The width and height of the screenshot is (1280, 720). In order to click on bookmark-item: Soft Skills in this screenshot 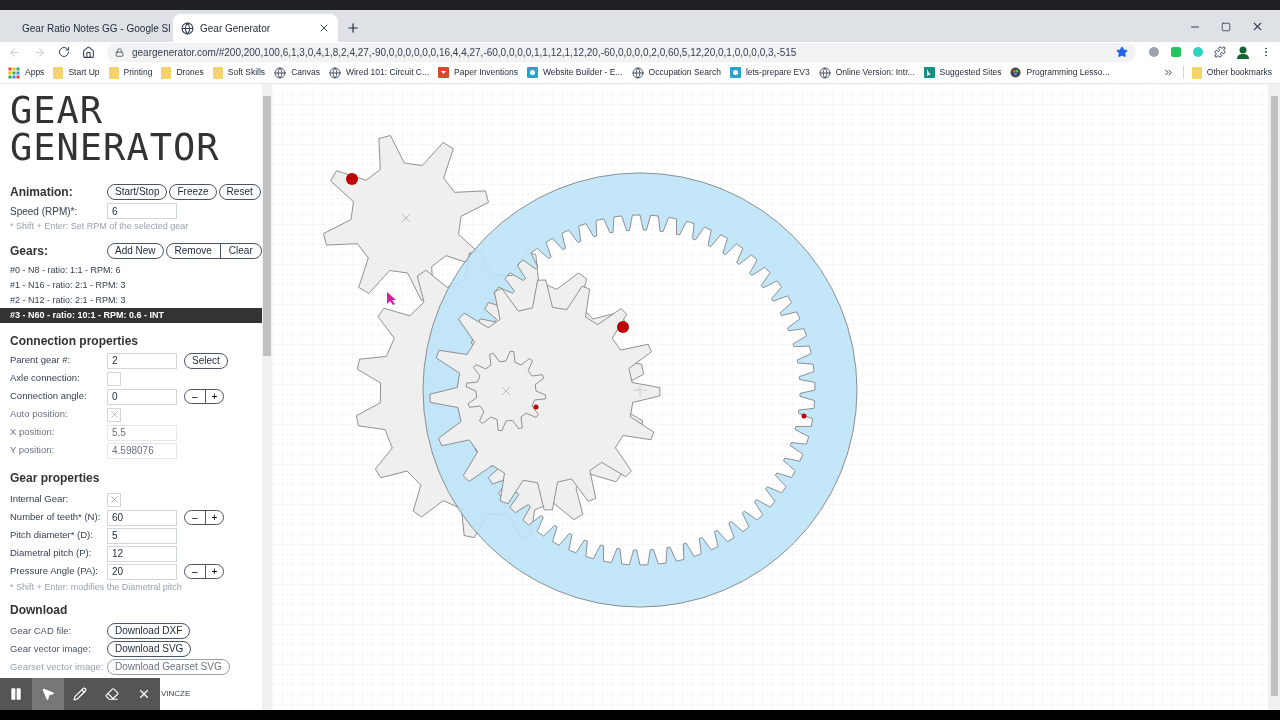, I will do `click(239, 72)`.